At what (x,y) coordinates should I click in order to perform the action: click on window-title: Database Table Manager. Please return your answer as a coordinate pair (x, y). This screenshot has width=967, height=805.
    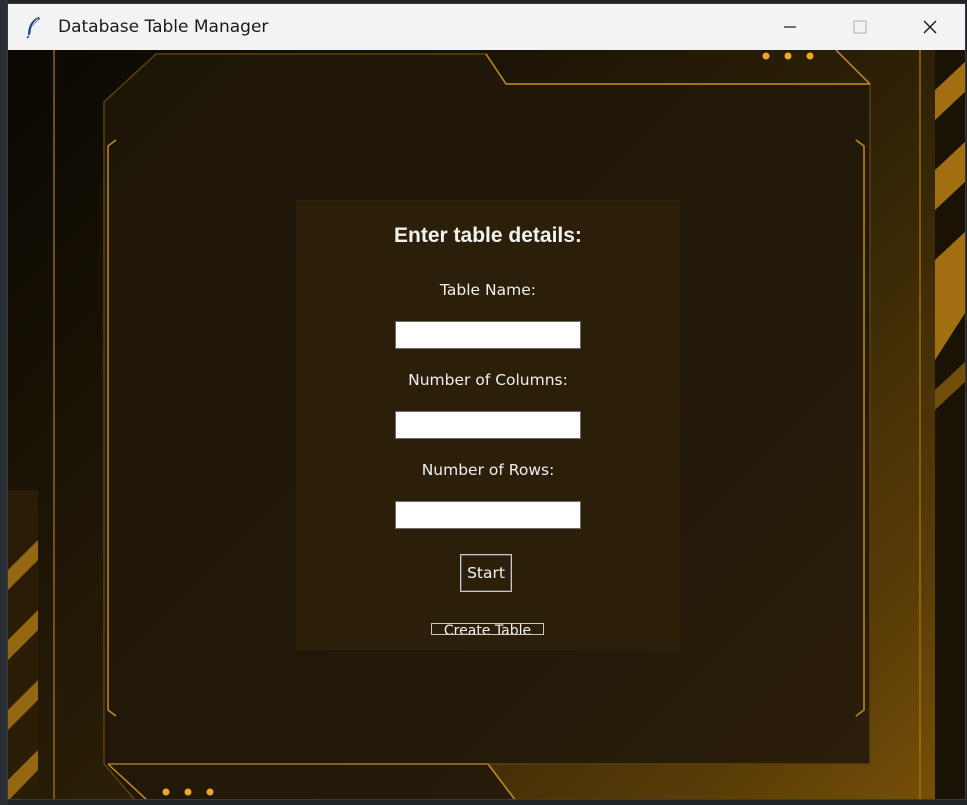
    Looking at the image, I should click on (163, 27).